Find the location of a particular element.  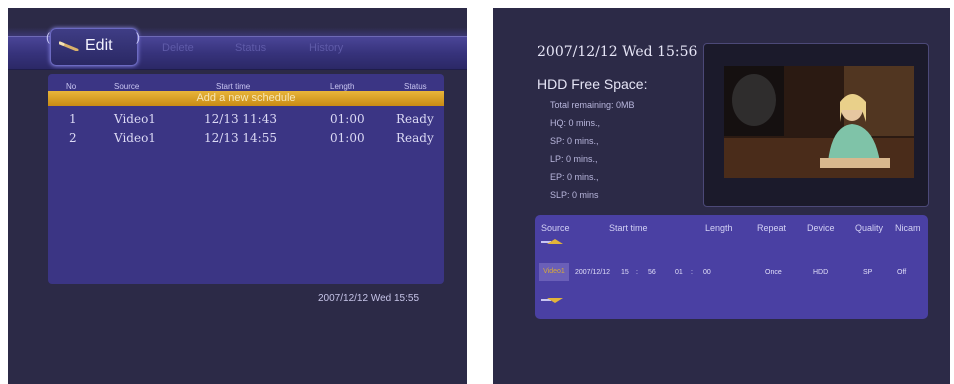

video-scene-image is located at coordinates (819, 122).